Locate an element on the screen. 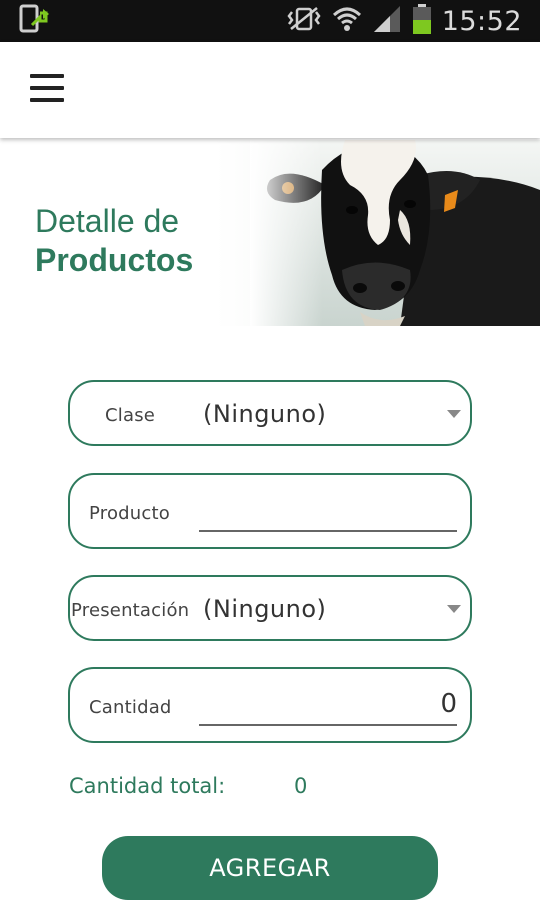 The height and width of the screenshot is (900, 540). status-bar: 15:52 is located at coordinates (270, 21).